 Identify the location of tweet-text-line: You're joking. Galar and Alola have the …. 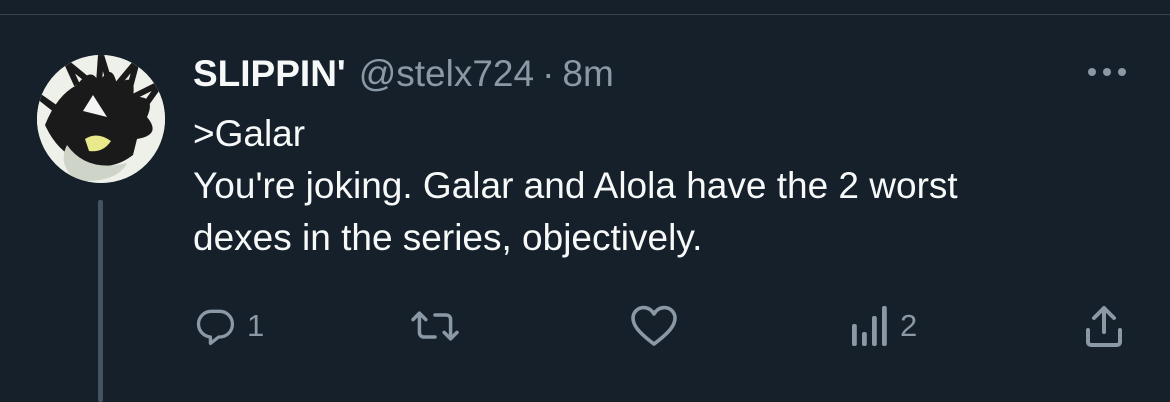
(575, 185).